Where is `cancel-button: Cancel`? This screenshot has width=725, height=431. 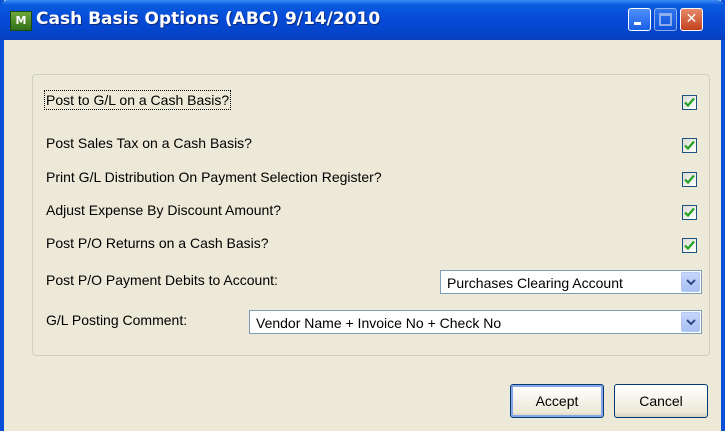 cancel-button: Cancel is located at coordinates (661, 401).